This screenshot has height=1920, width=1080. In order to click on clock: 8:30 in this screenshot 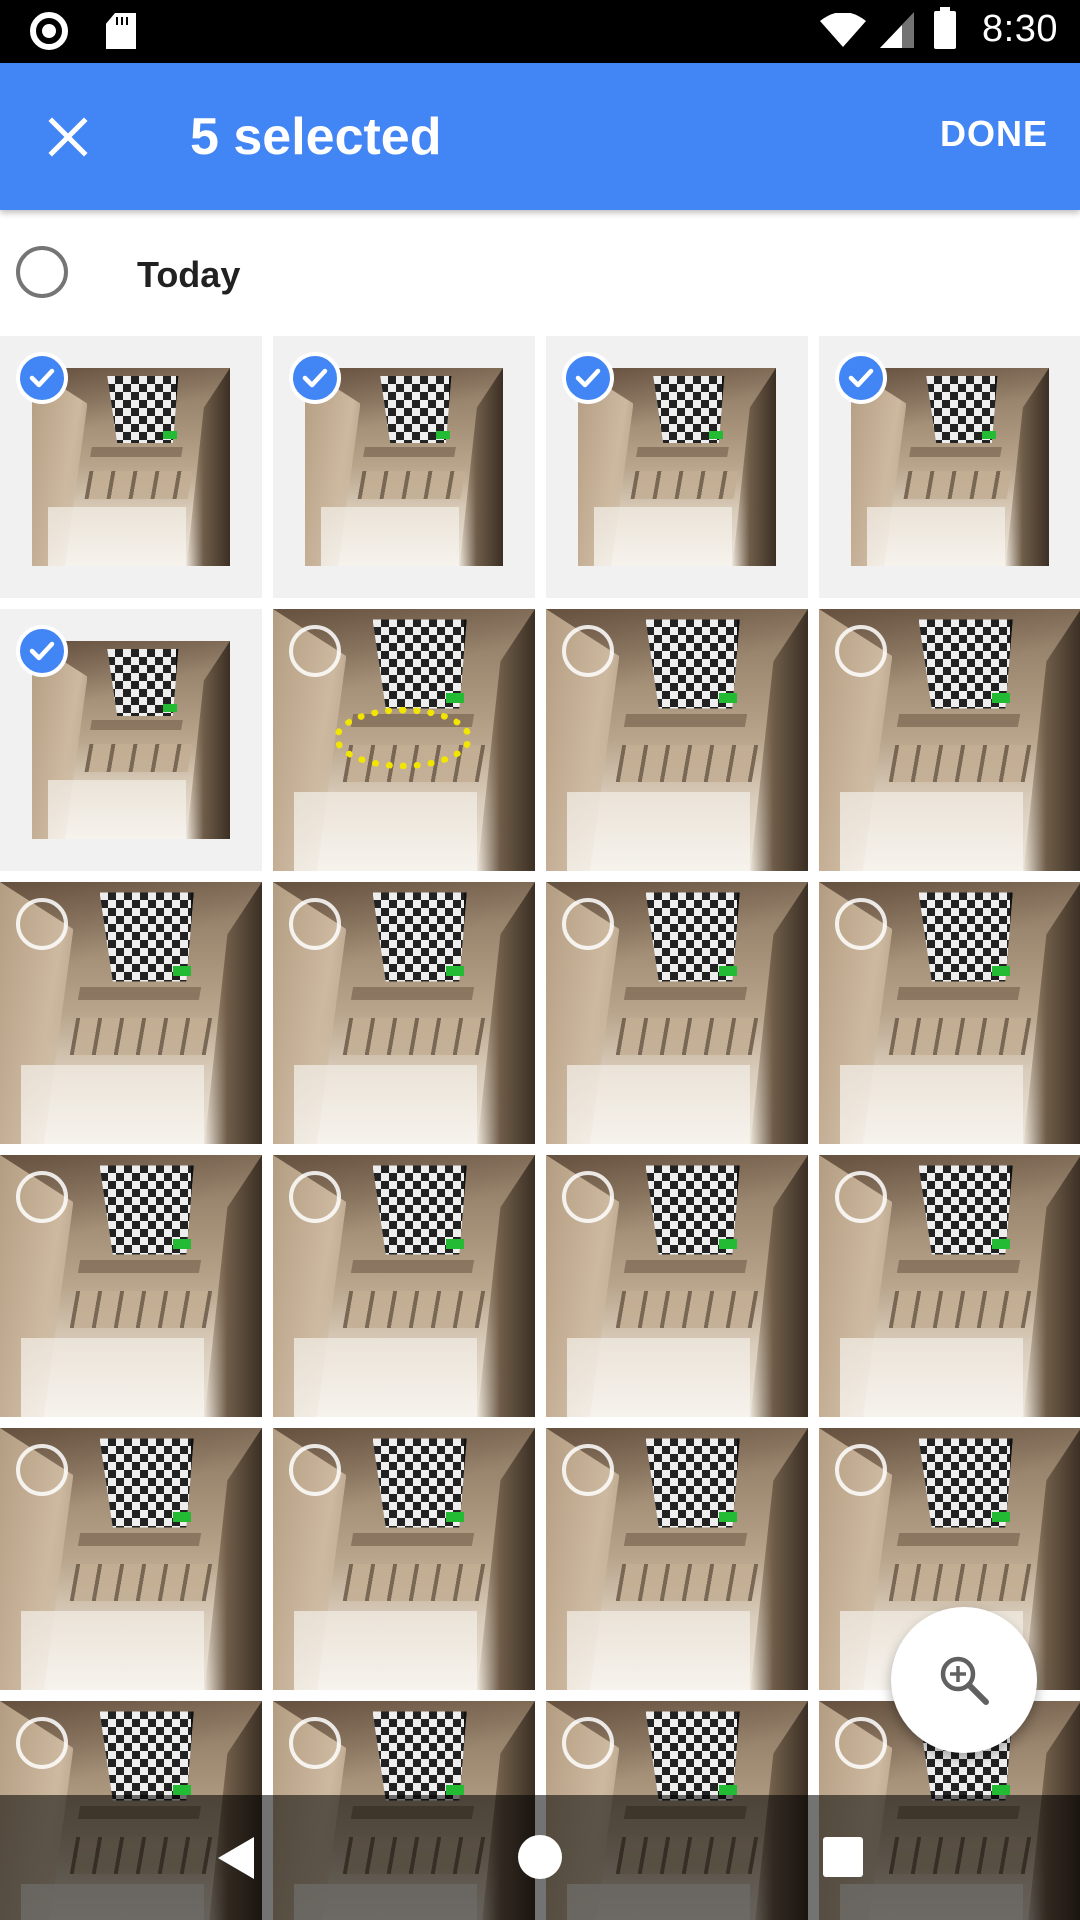, I will do `click(1020, 29)`.